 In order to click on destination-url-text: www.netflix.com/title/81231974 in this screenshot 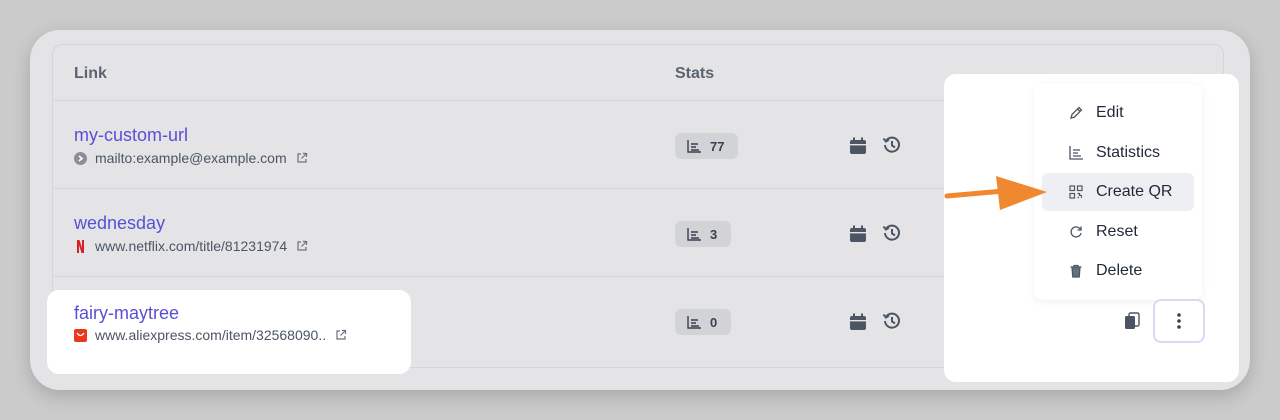, I will do `click(191, 246)`.